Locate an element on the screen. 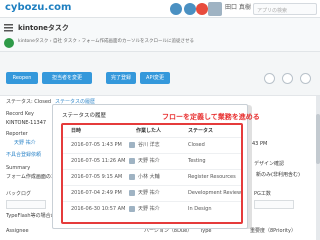 This screenshot has height=240, width=320. reporter-label: Reporter is located at coordinates (17, 134).